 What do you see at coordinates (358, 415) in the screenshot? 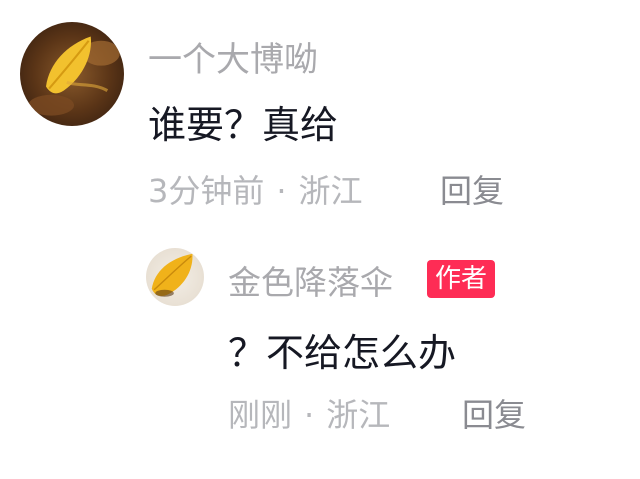
I see `reply-location: 浙江` at bounding box center [358, 415].